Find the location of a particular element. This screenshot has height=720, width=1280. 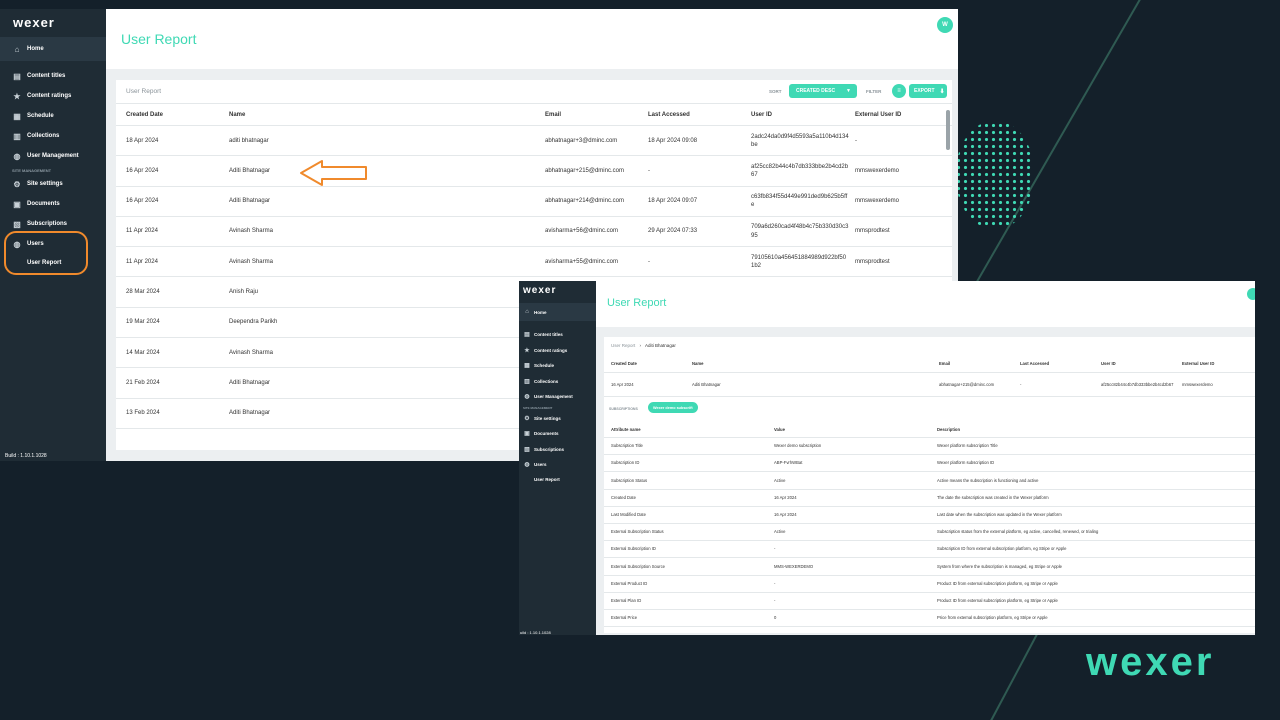

table-cell: 16 Apr 2024 is located at coordinates (785, 497).